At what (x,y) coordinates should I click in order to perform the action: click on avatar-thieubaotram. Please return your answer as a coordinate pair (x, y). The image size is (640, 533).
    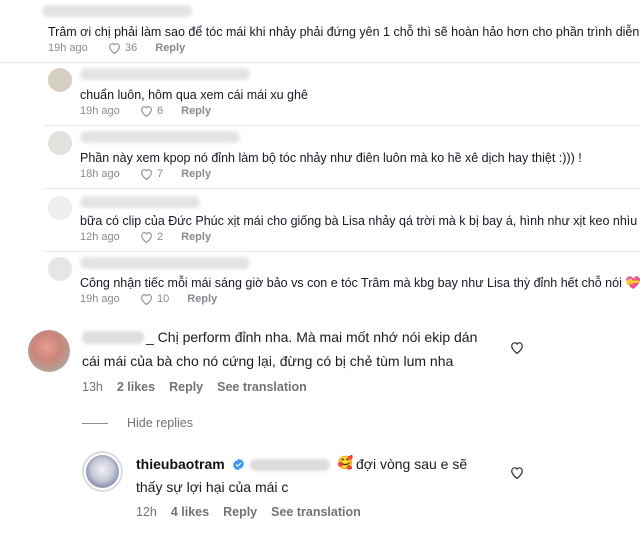
    Looking at the image, I should click on (102, 471).